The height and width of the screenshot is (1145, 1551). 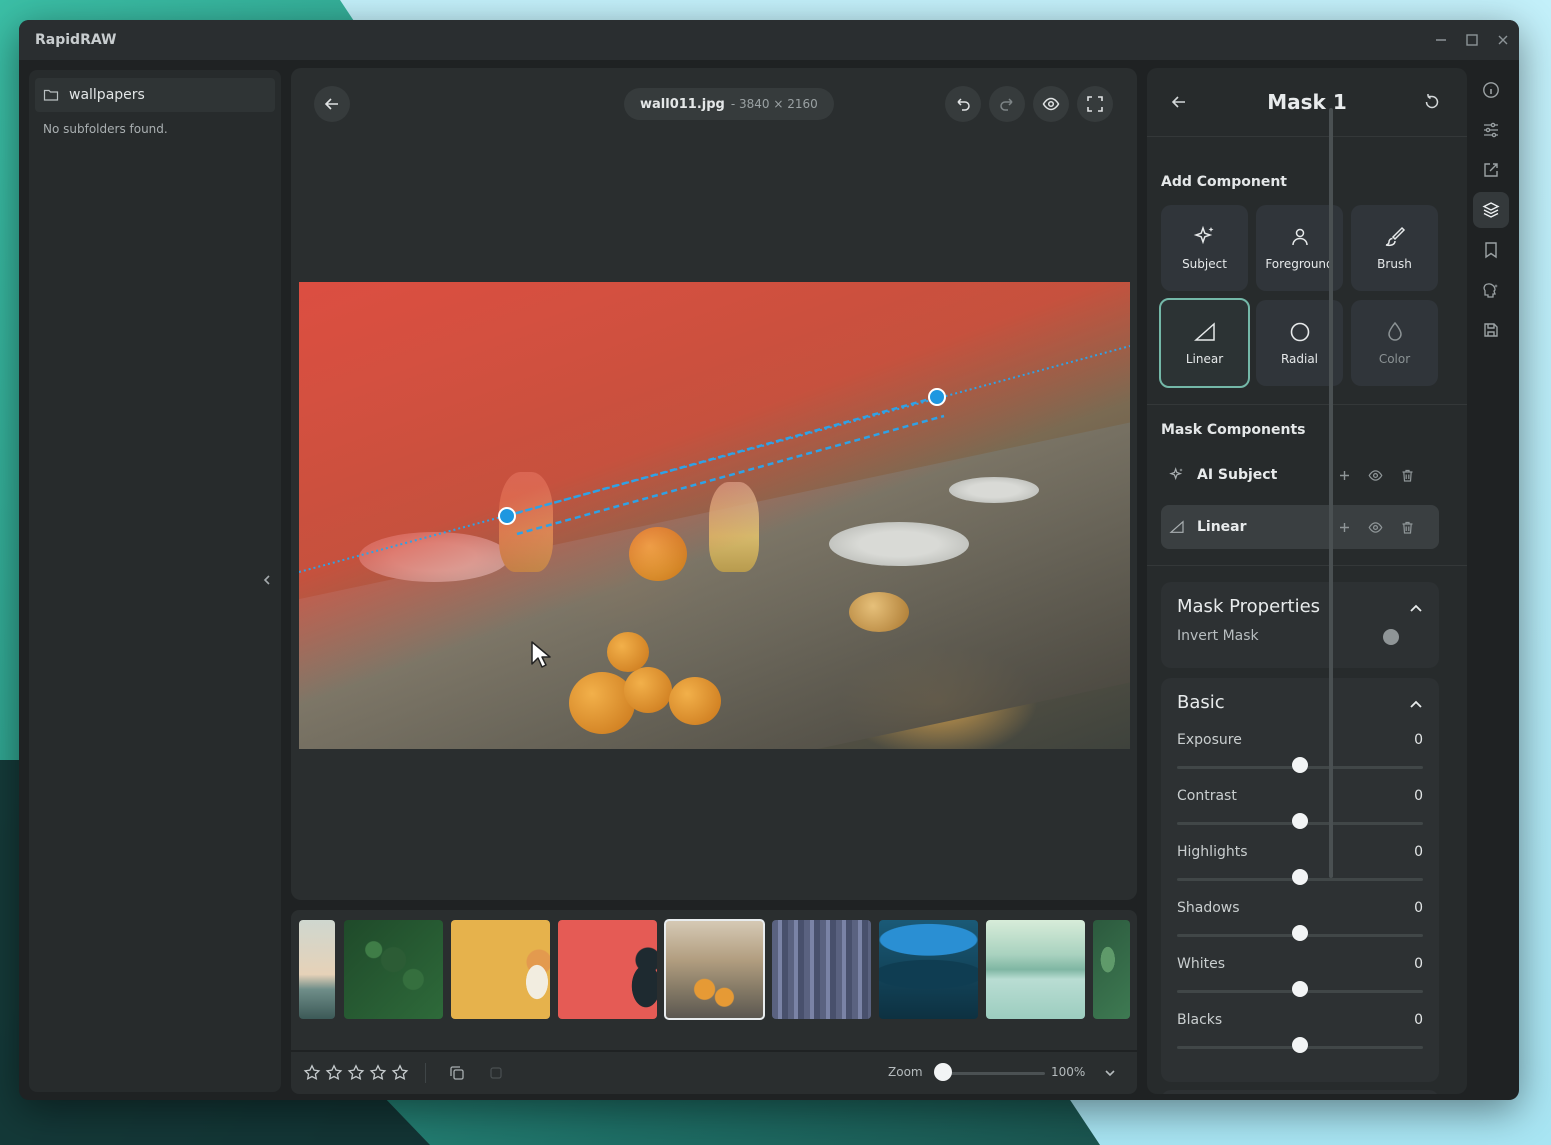 I want to click on mask-component-linear: Linear, so click(x=1300, y=527).